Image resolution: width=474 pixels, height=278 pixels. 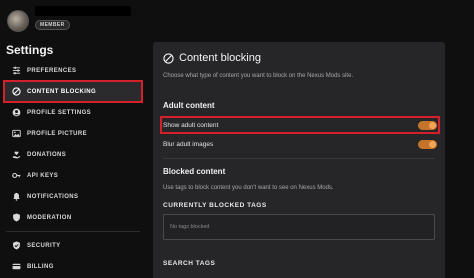 What do you see at coordinates (215, 205) in the screenshot?
I see `currently-blocked-tags-label: CURRENTLY BLOCKED TAGS` at bounding box center [215, 205].